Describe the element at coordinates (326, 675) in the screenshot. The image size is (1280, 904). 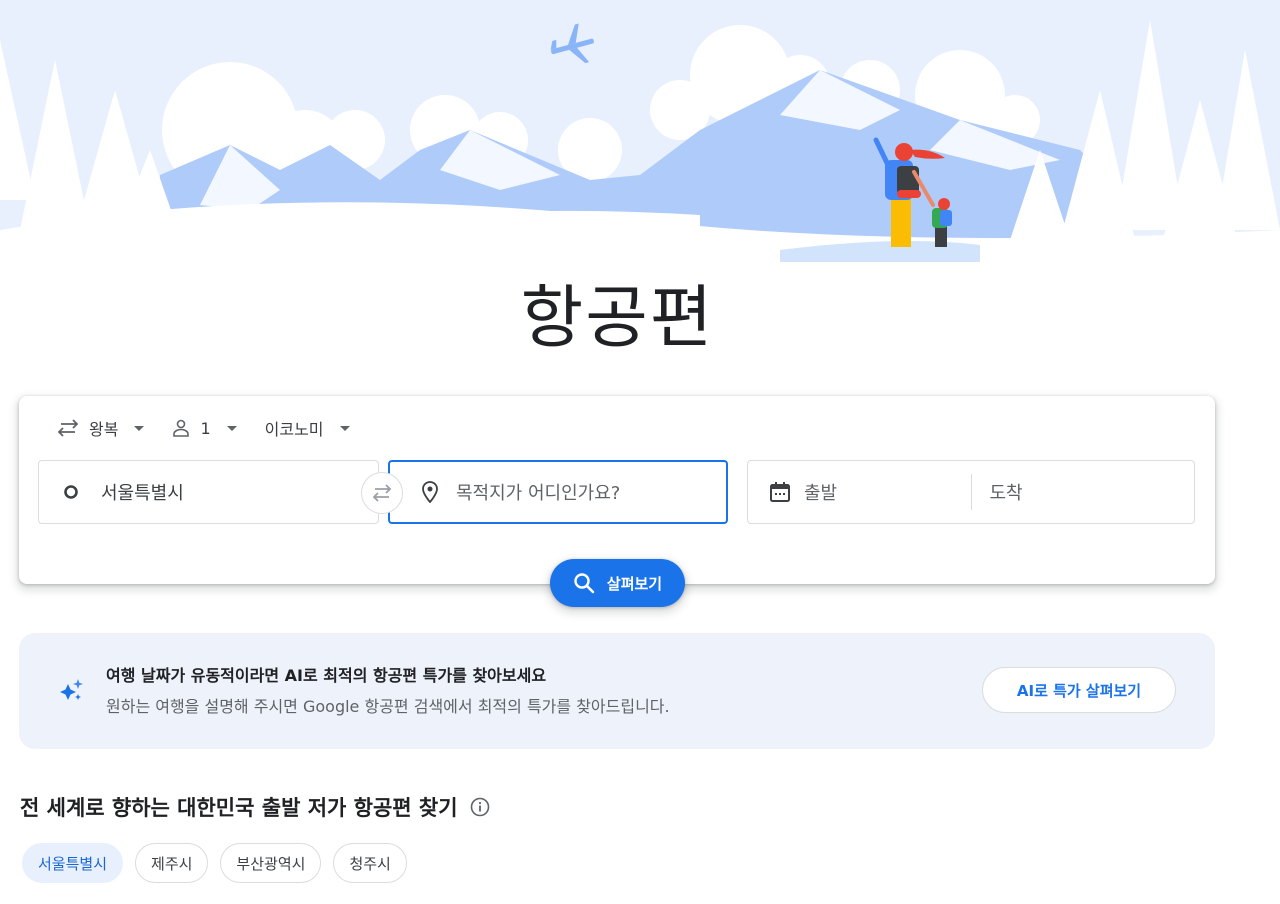
I see `ai-banner-title: 여행 날짜가 유동적이라면 AI로 최적의 항공편 특가를 찾아보세요` at that location.